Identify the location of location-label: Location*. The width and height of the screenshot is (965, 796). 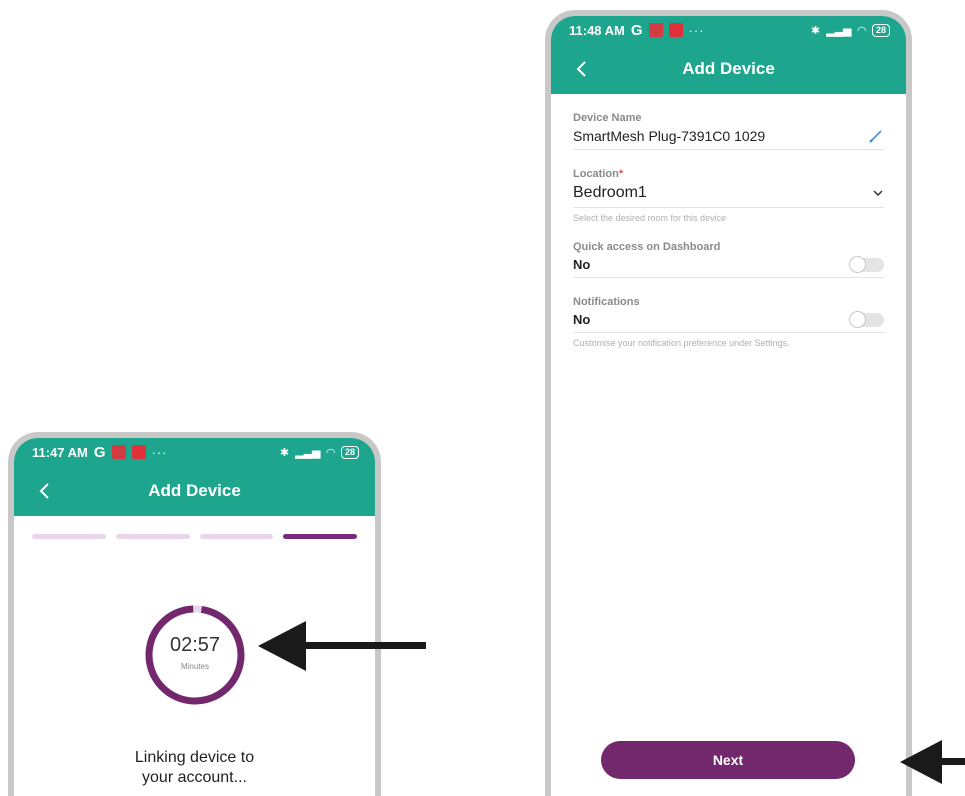
(728, 174).